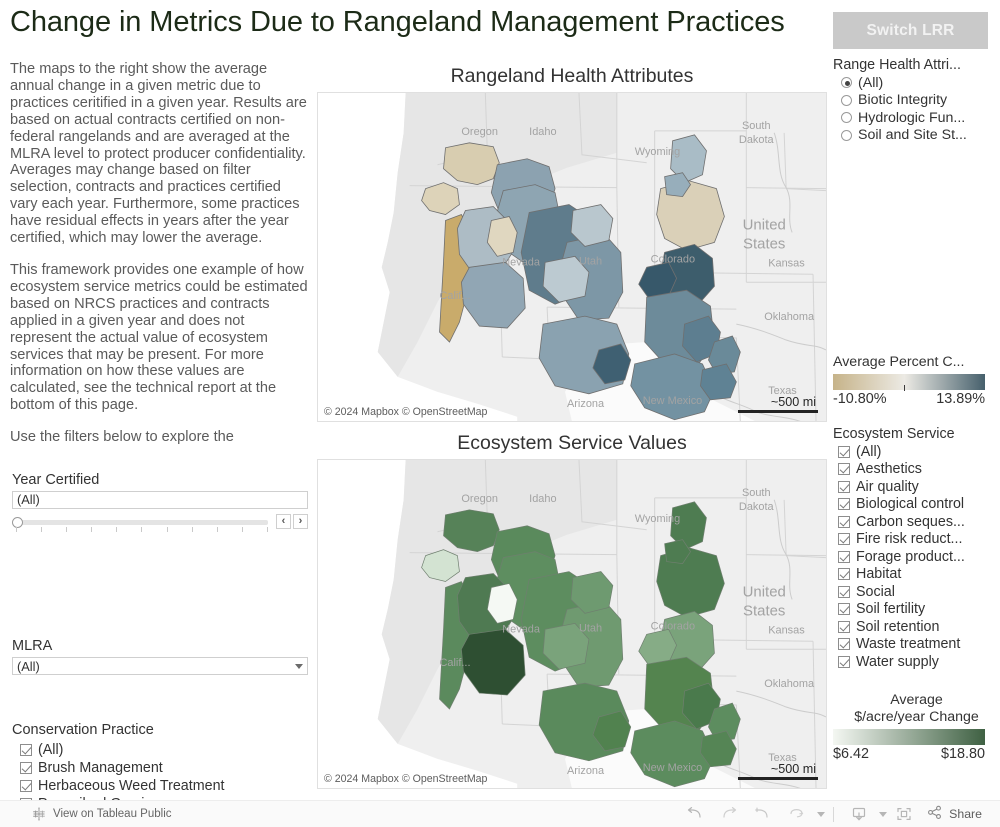 Image resolution: width=1000 pixels, height=827 pixels. I want to click on redo-icon, so click(729, 814).